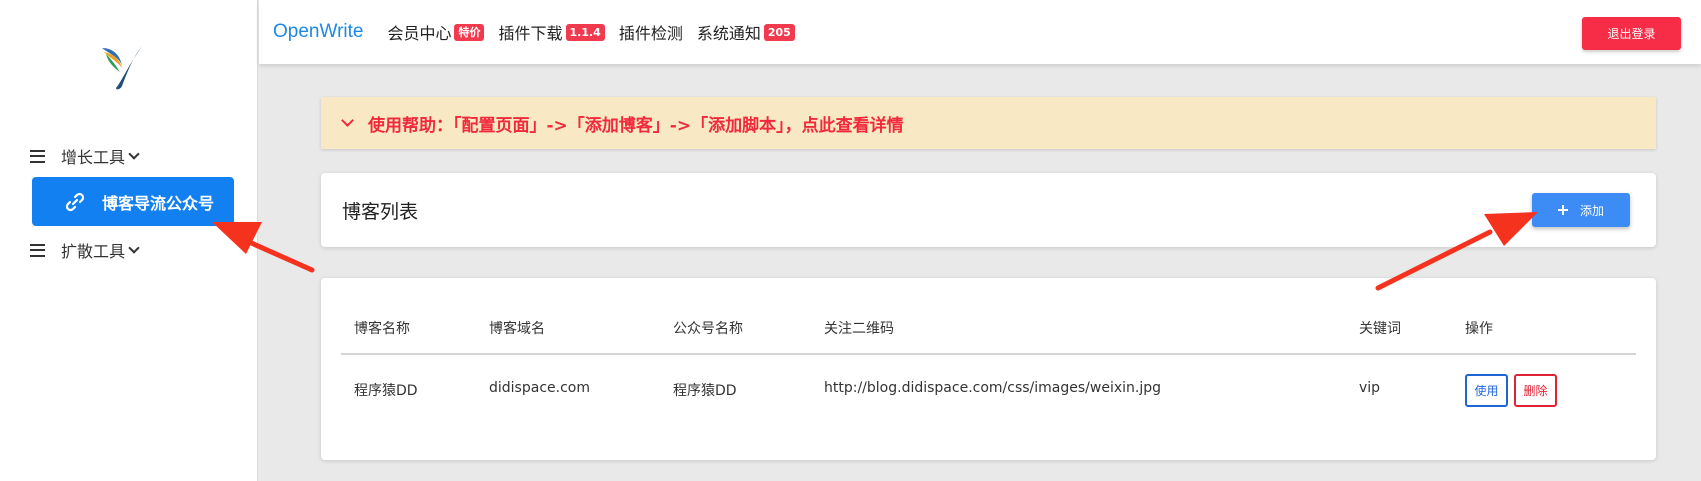 The width and height of the screenshot is (1701, 481). Describe the element at coordinates (122, 68) in the screenshot. I see `openwrite-logo` at that location.